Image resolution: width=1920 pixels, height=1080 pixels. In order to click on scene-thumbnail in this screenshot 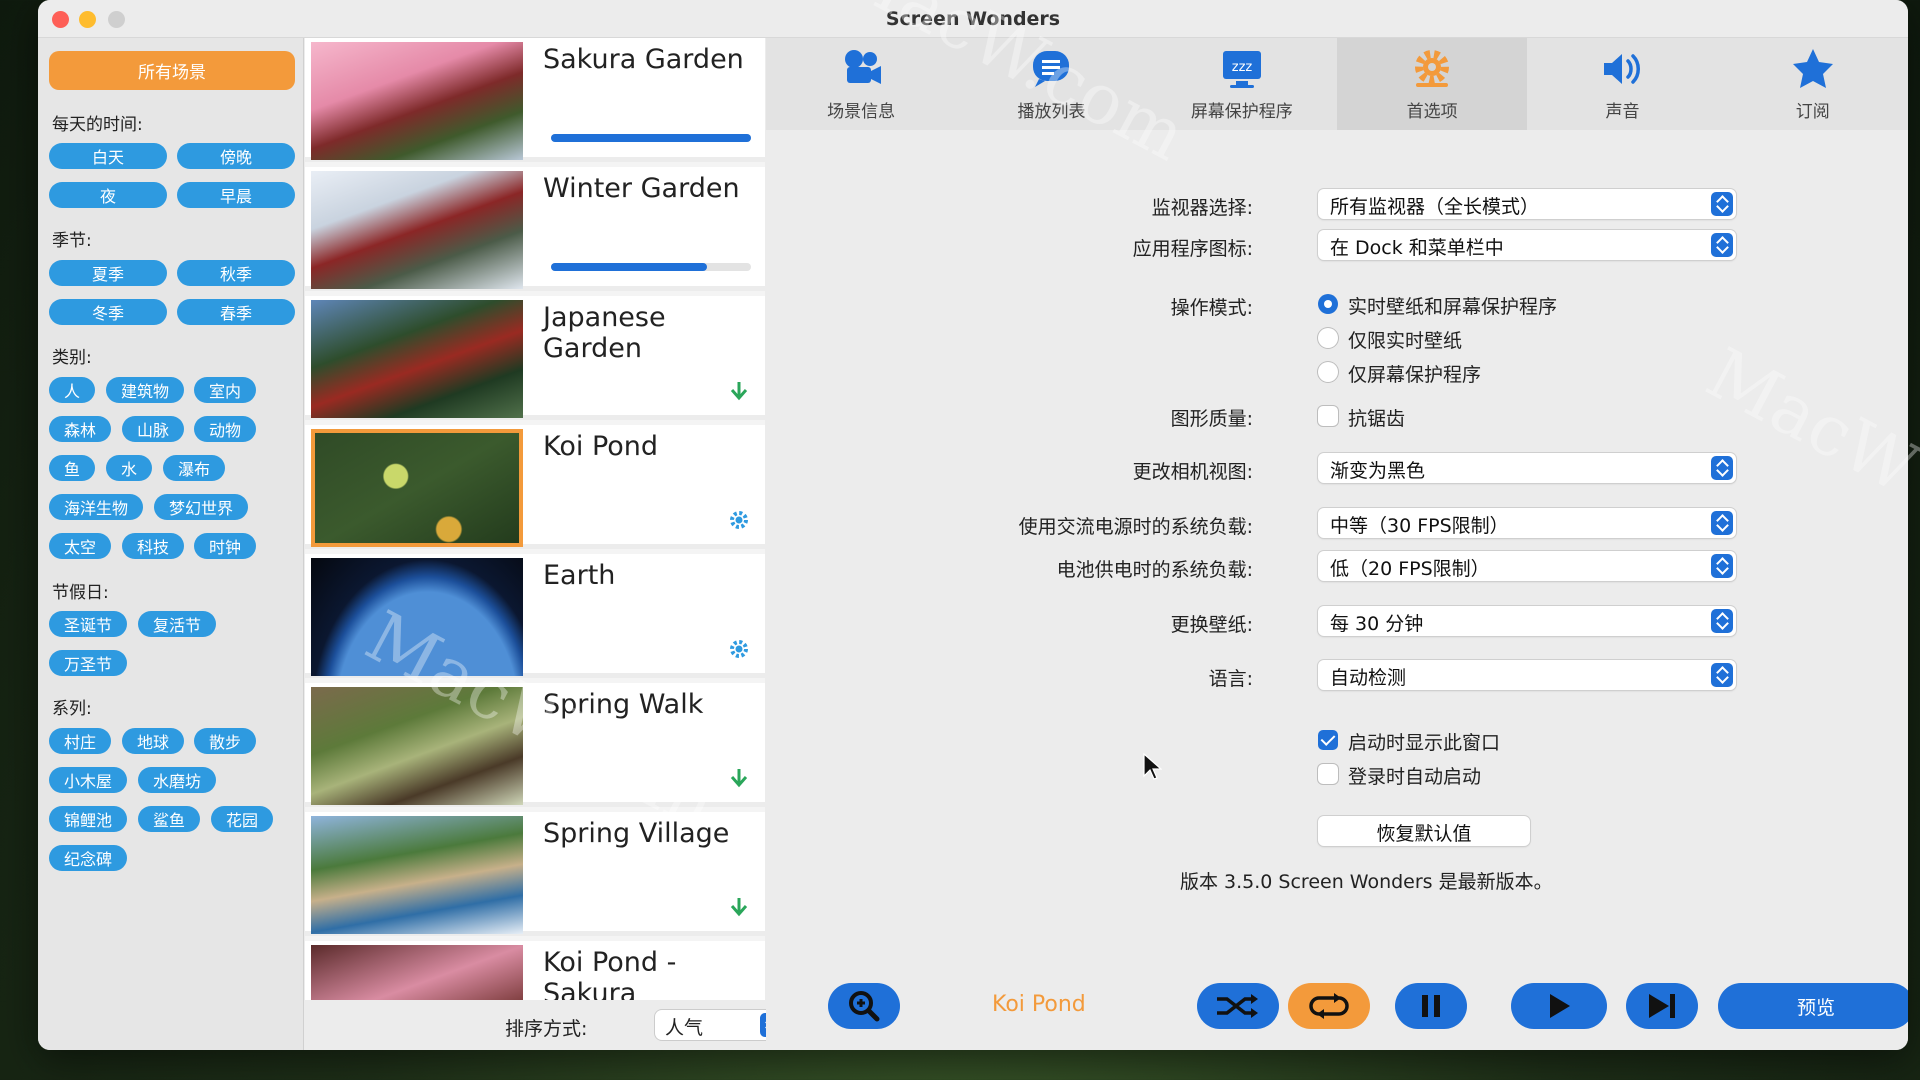, I will do `click(417, 488)`.